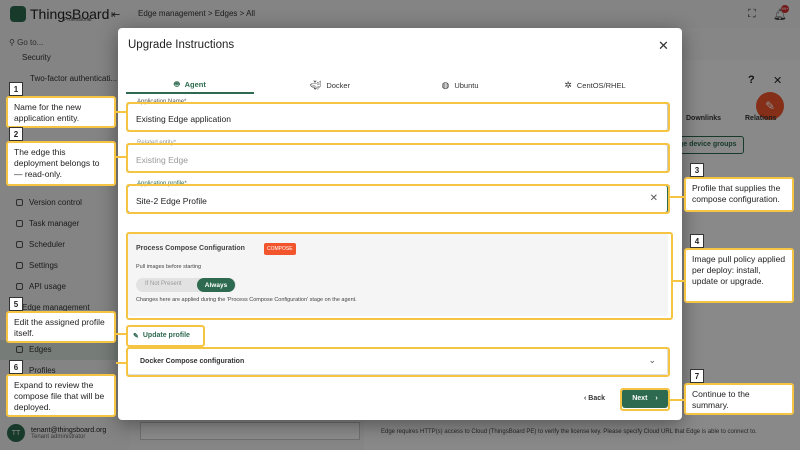 The width and height of the screenshot is (800, 450). What do you see at coordinates (16, 367) in the screenshot?
I see `callout-number: 6` at bounding box center [16, 367].